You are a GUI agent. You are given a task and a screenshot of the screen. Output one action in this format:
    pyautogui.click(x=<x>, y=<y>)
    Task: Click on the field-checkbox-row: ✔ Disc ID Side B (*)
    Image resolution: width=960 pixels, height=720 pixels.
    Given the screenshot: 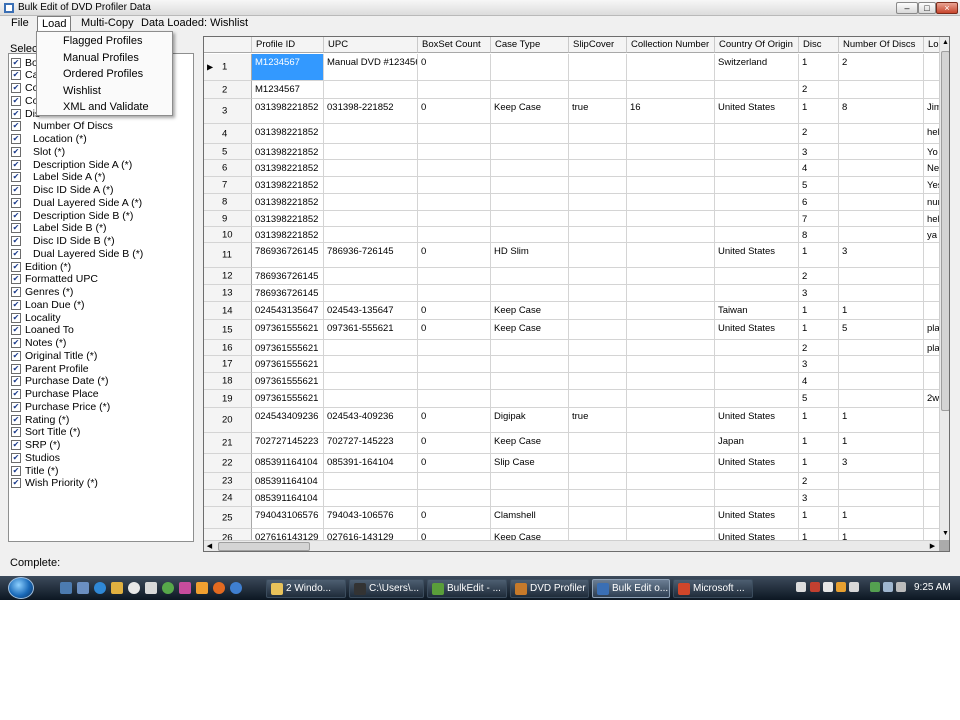 What is the action you would take?
    pyautogui.click(x=63, y=241)
    